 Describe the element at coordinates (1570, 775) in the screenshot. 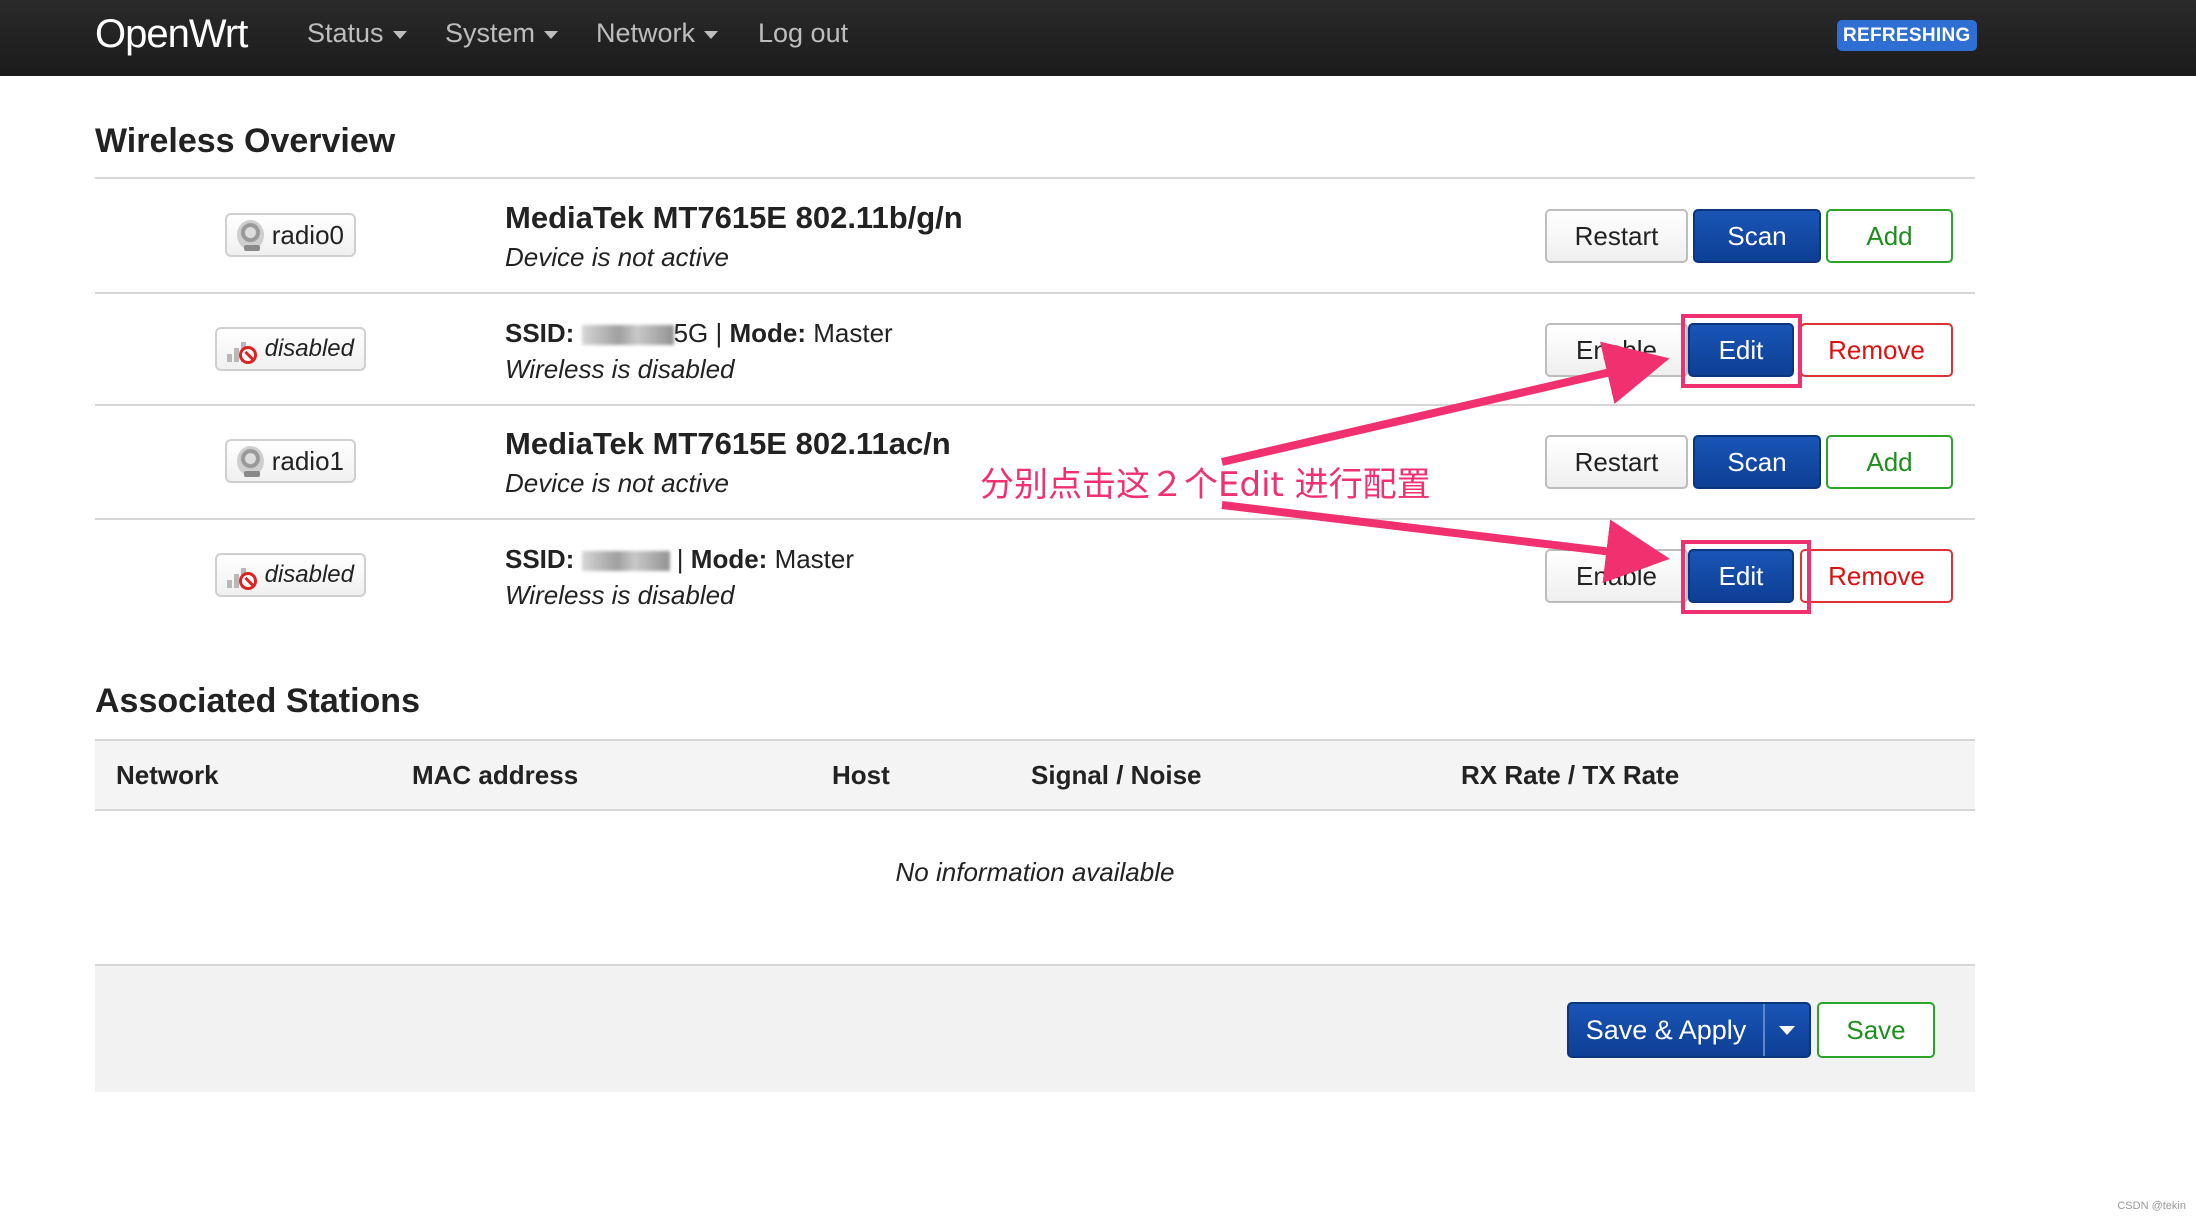

I see `col-rx-tx-rate: RX Rate / TX Rate` at that location.